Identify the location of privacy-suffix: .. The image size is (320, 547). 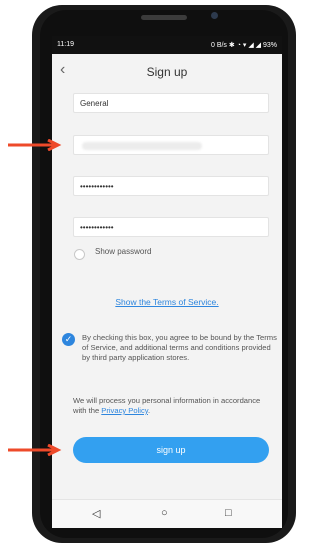
(149, 410).